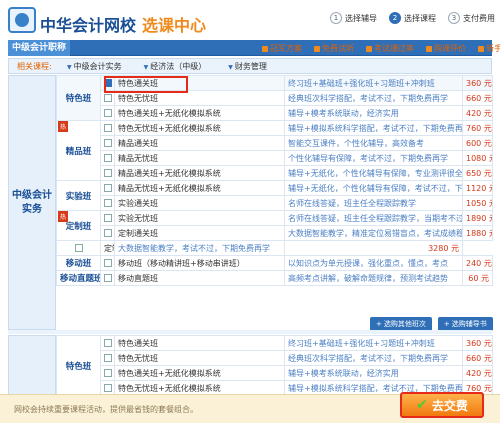 This screenshot has height=423, width=500. What do you see at coordinates (479, 18) in the screenshot?
I see `step-label: 支付费用` at bounding box center [479, 18].